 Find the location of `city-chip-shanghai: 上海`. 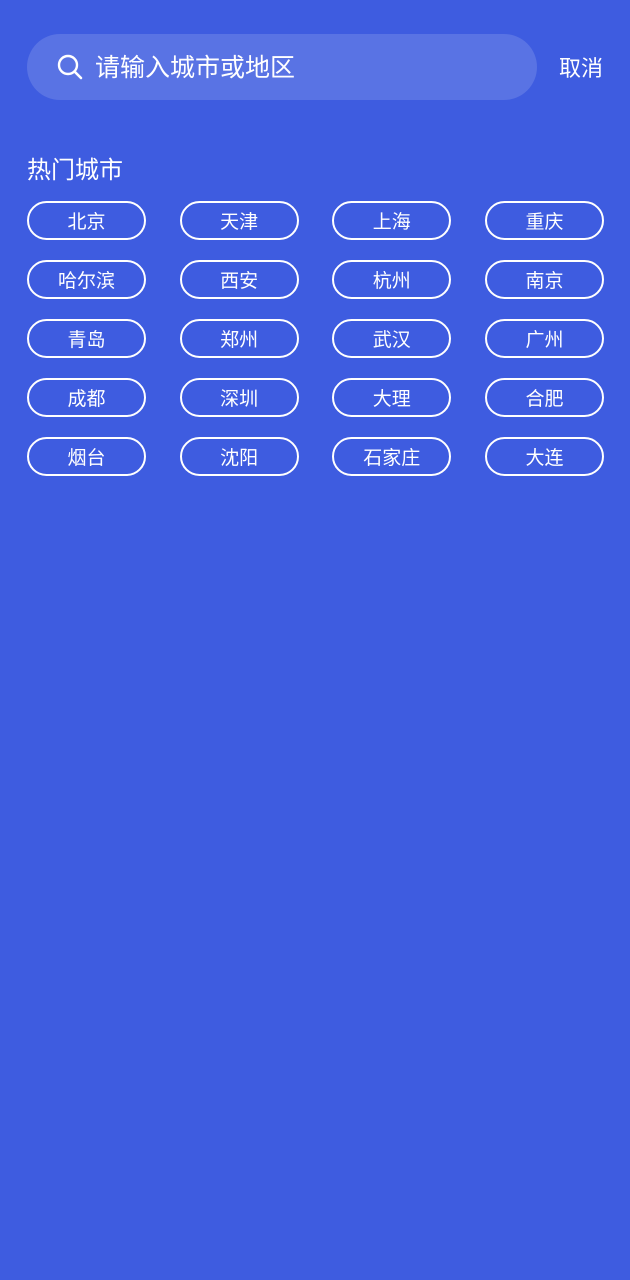

city-chip-shanghai: 上海 is located at coordinates (392, 220).